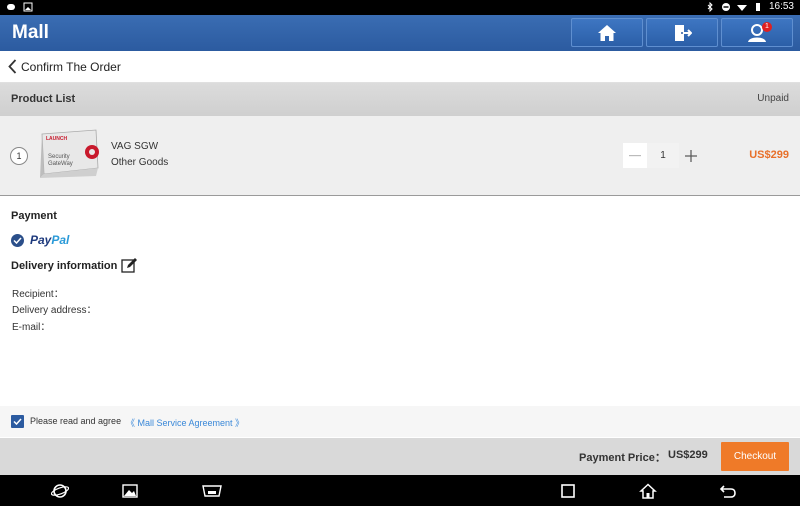 Image resolution: width=800 pixels, height=506 pixels. Describe the element at coordinates (185, 422) in the screenshot. I see `mall-service-agreement-link: 《 Mall Service Agreement 》` at that location.